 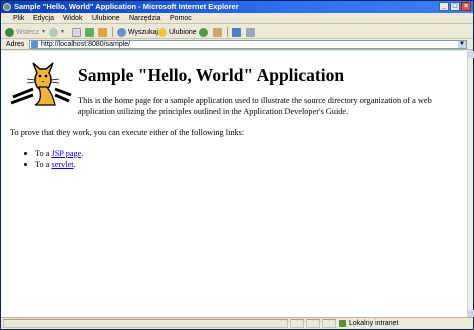 What do you see at coordinates (15, 44) in the screenshot?
I see `address-label: Adres` at bounding box center [15, 44].